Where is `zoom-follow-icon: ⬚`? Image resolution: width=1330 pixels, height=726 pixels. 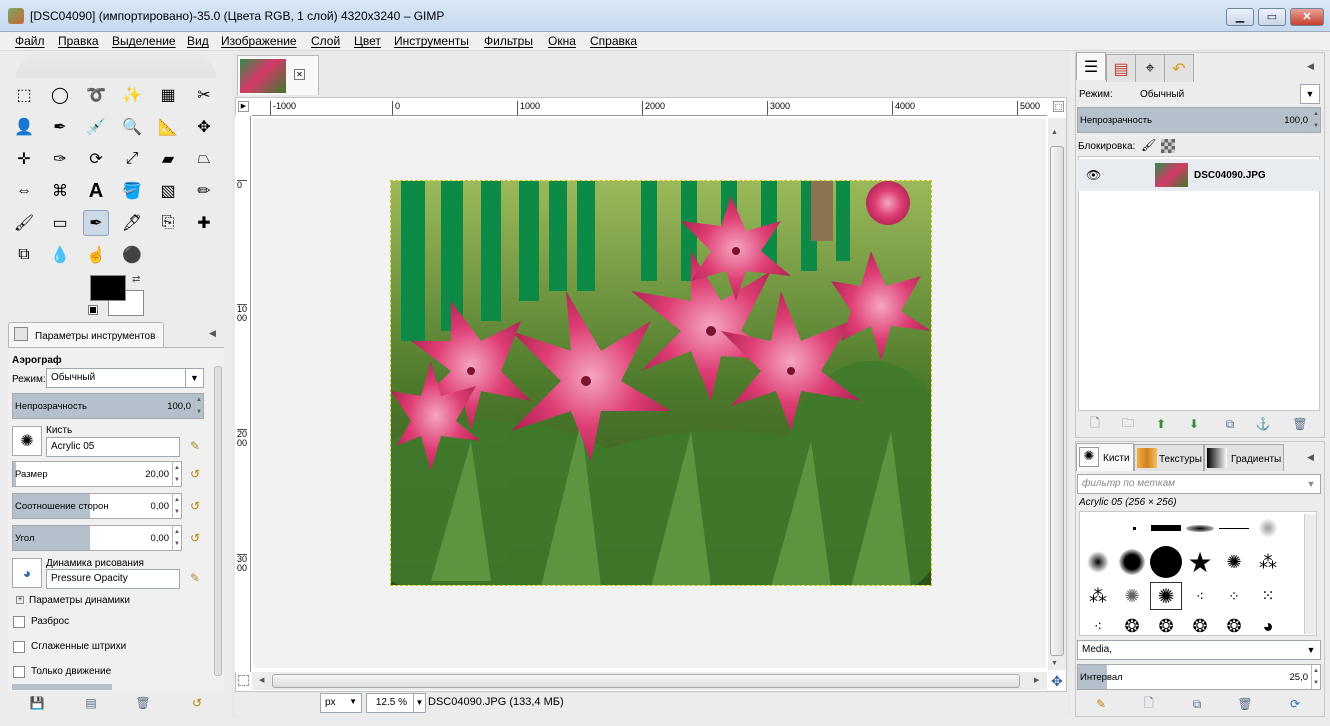 zoom-follow-icon: ⬚ is located at coordinates (1058, 106).